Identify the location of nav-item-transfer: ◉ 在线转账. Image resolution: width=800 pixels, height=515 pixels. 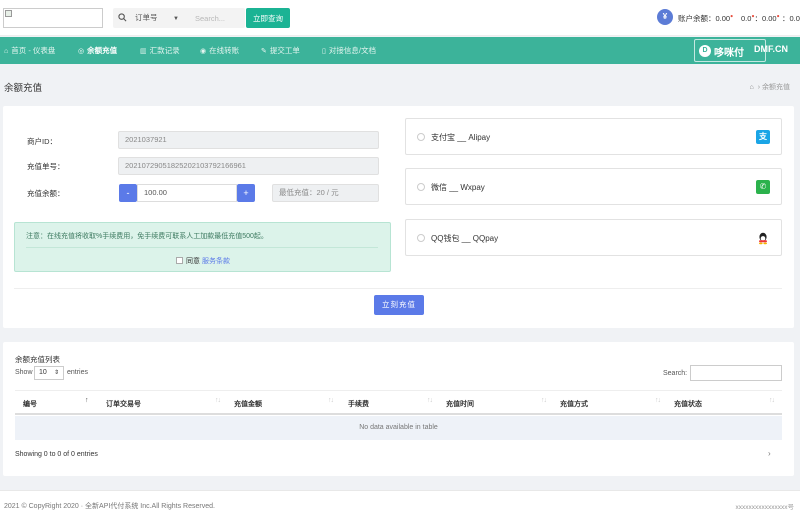
(219, 50).